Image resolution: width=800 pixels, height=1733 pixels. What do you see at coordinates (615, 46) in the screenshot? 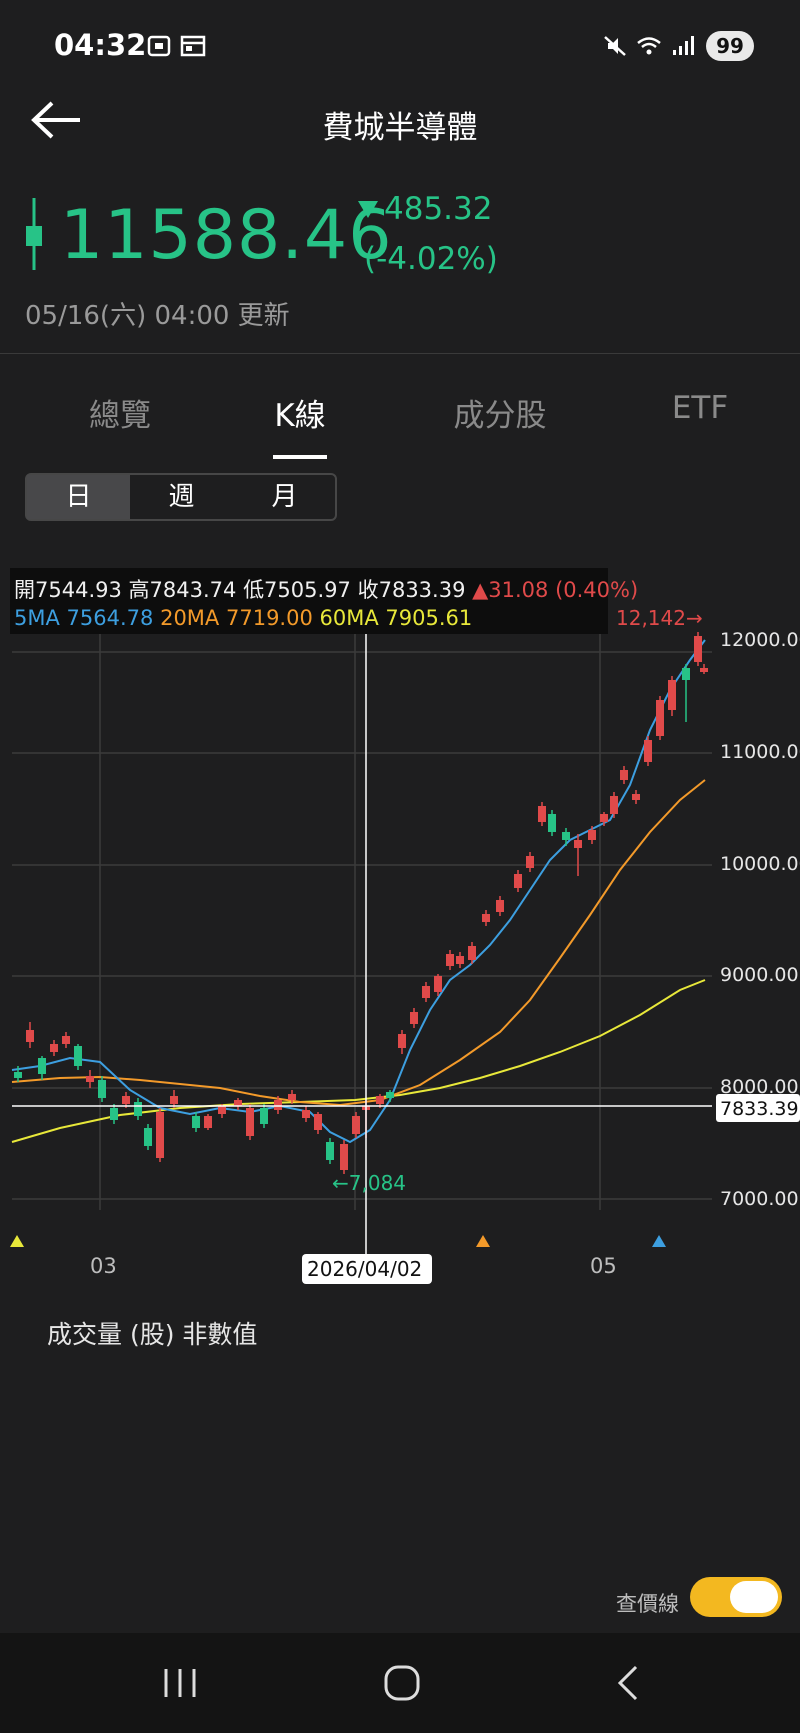
I see `mute-icon` at bounding box center [615, 46].